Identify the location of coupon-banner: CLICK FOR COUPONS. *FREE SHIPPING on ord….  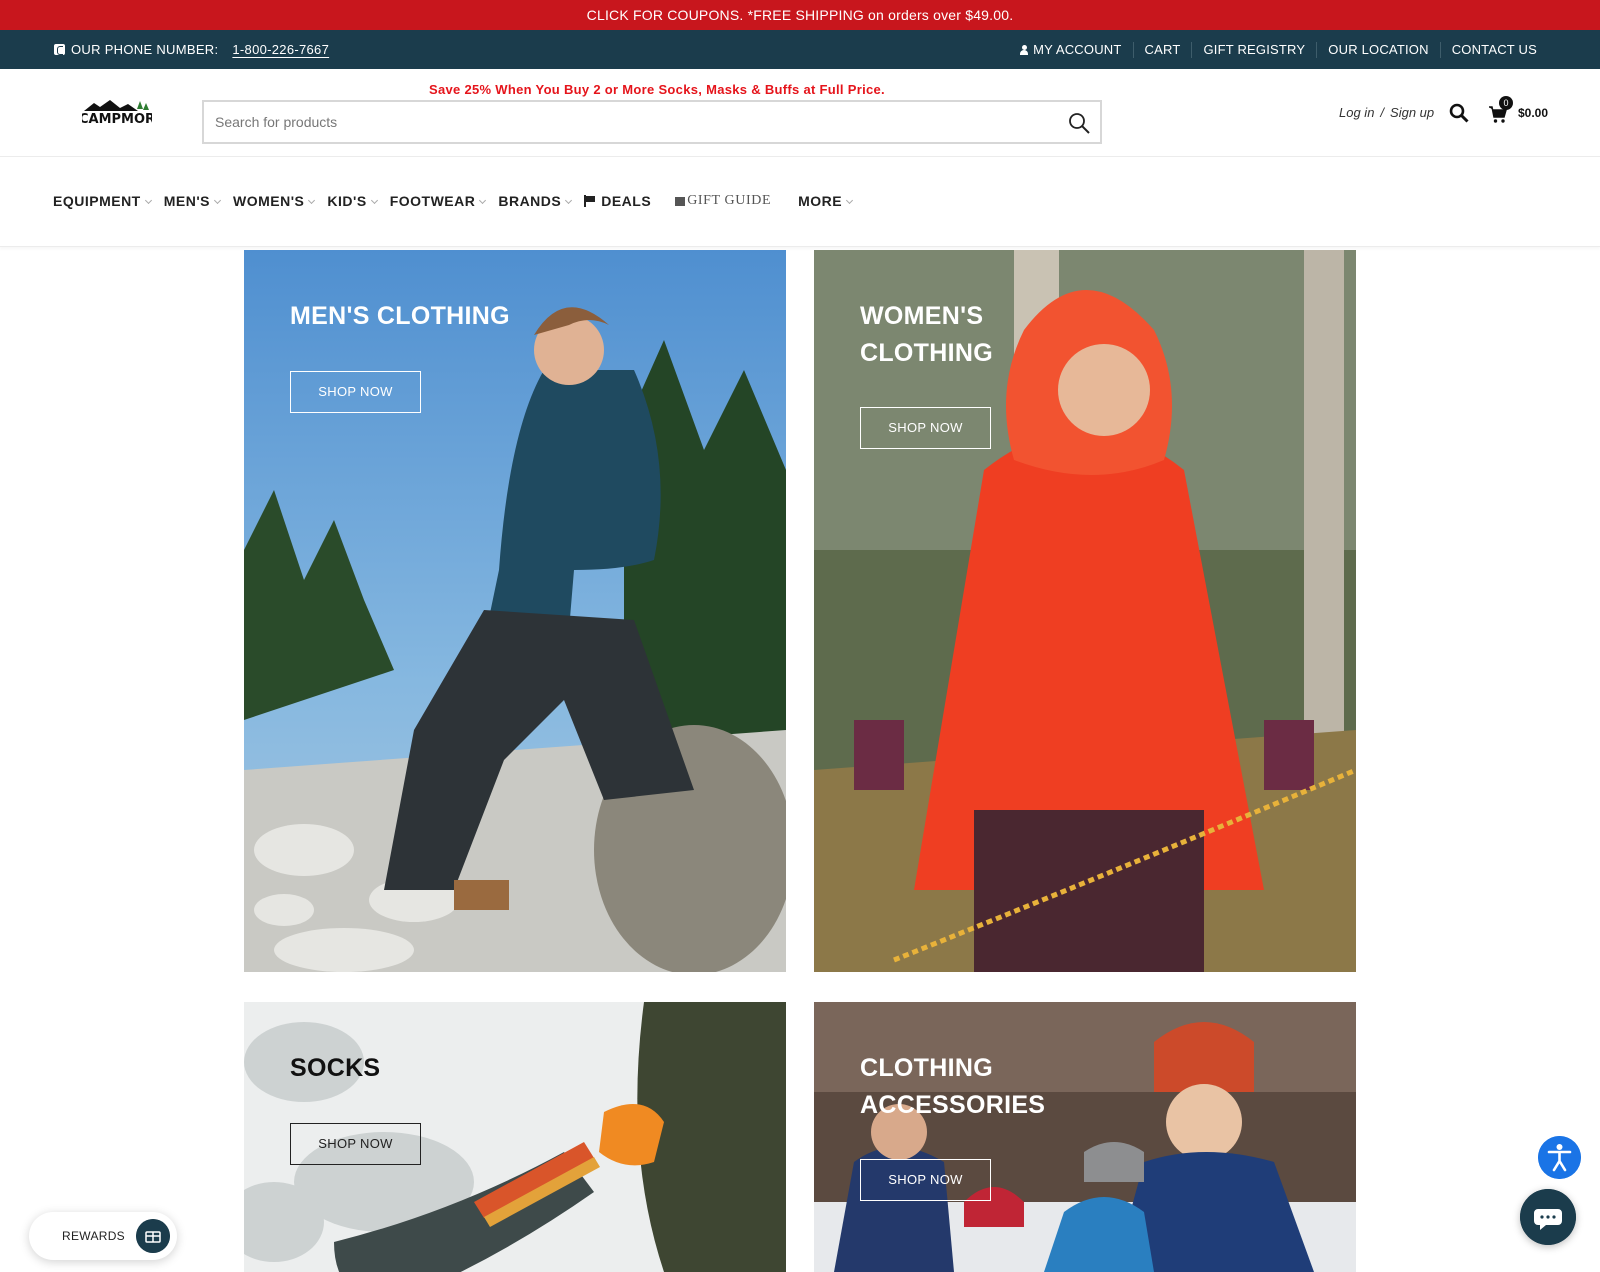
(800, 15).